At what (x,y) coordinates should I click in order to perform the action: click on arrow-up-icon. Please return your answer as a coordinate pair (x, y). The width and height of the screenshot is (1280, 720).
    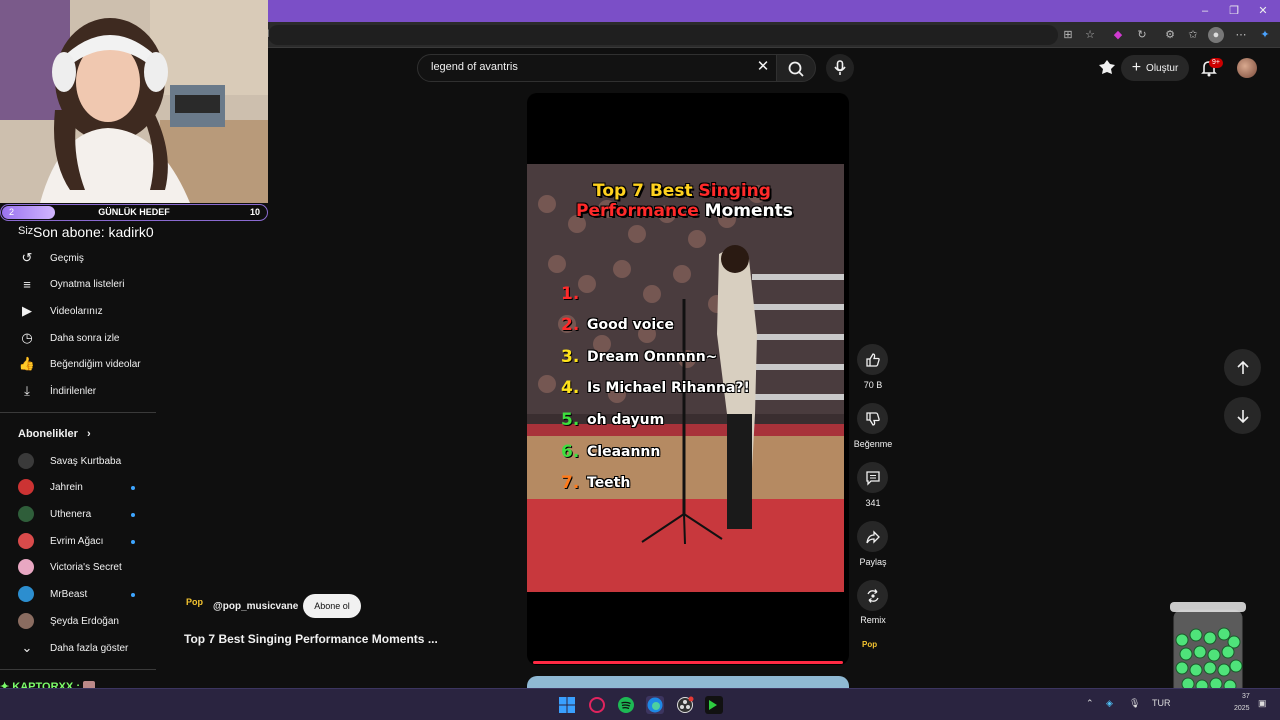
    Looking at the image, I should click on (1242, 367).